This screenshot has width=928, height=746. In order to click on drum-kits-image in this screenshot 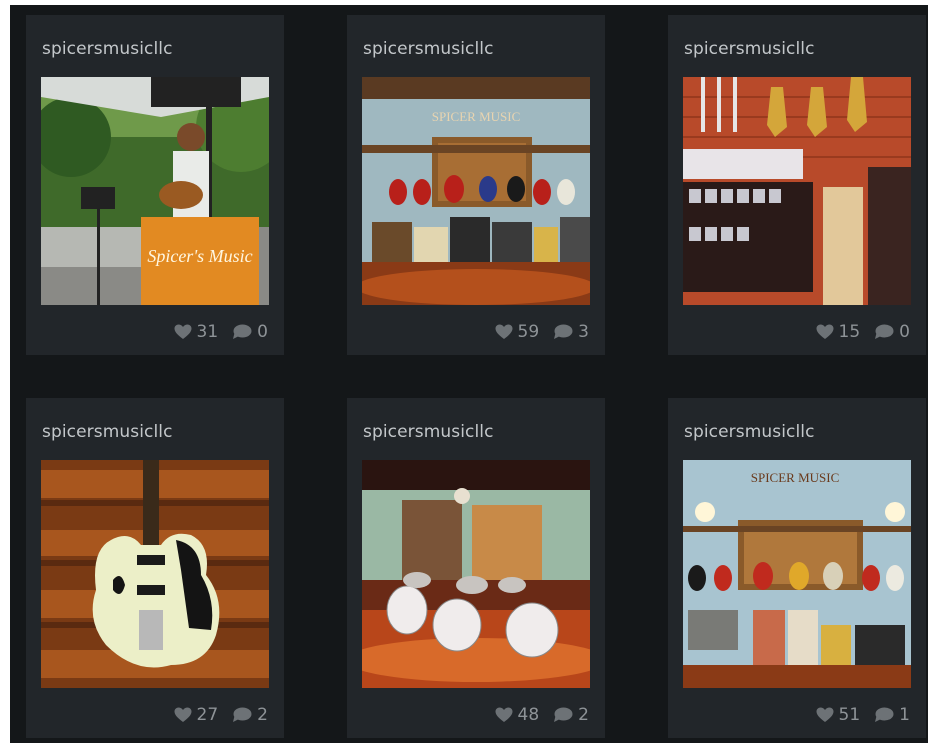, I will do `click(476, 574)`.